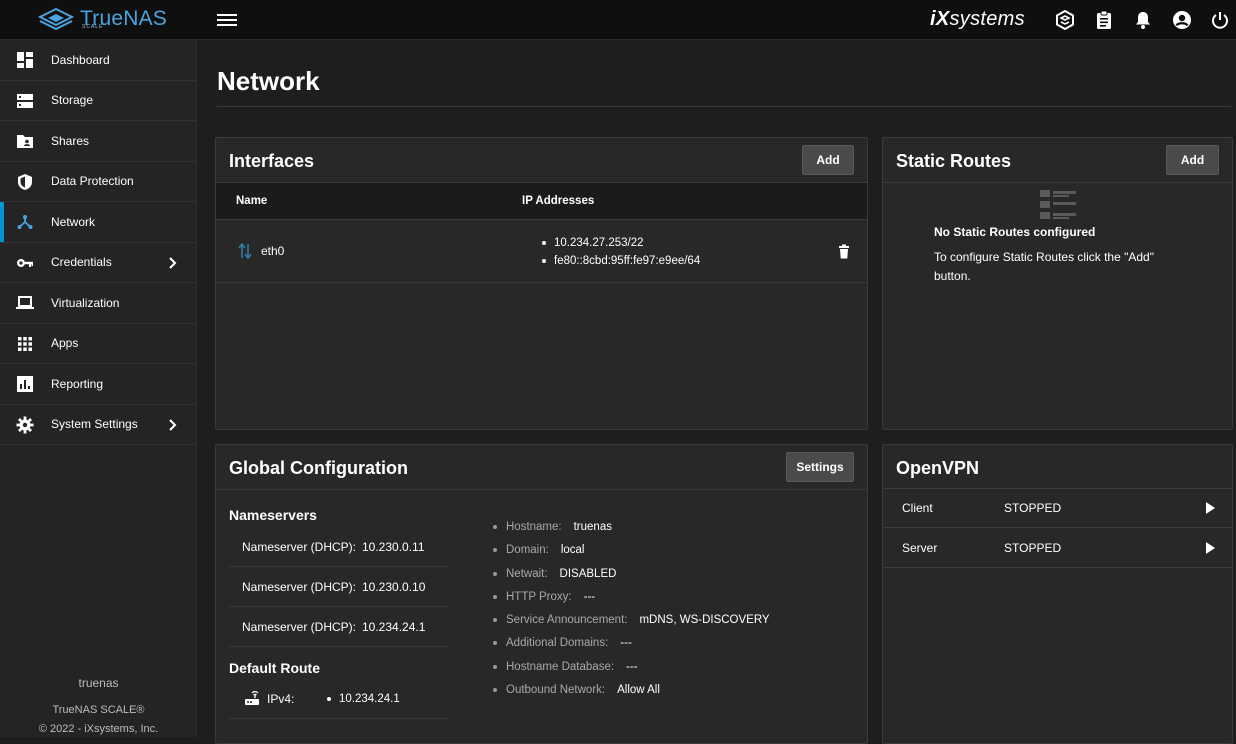  What do you see at coordinates (954, 161) in the screenshot?
I see `static-routes-title: Static Routes` at bounding box center [954, 161].